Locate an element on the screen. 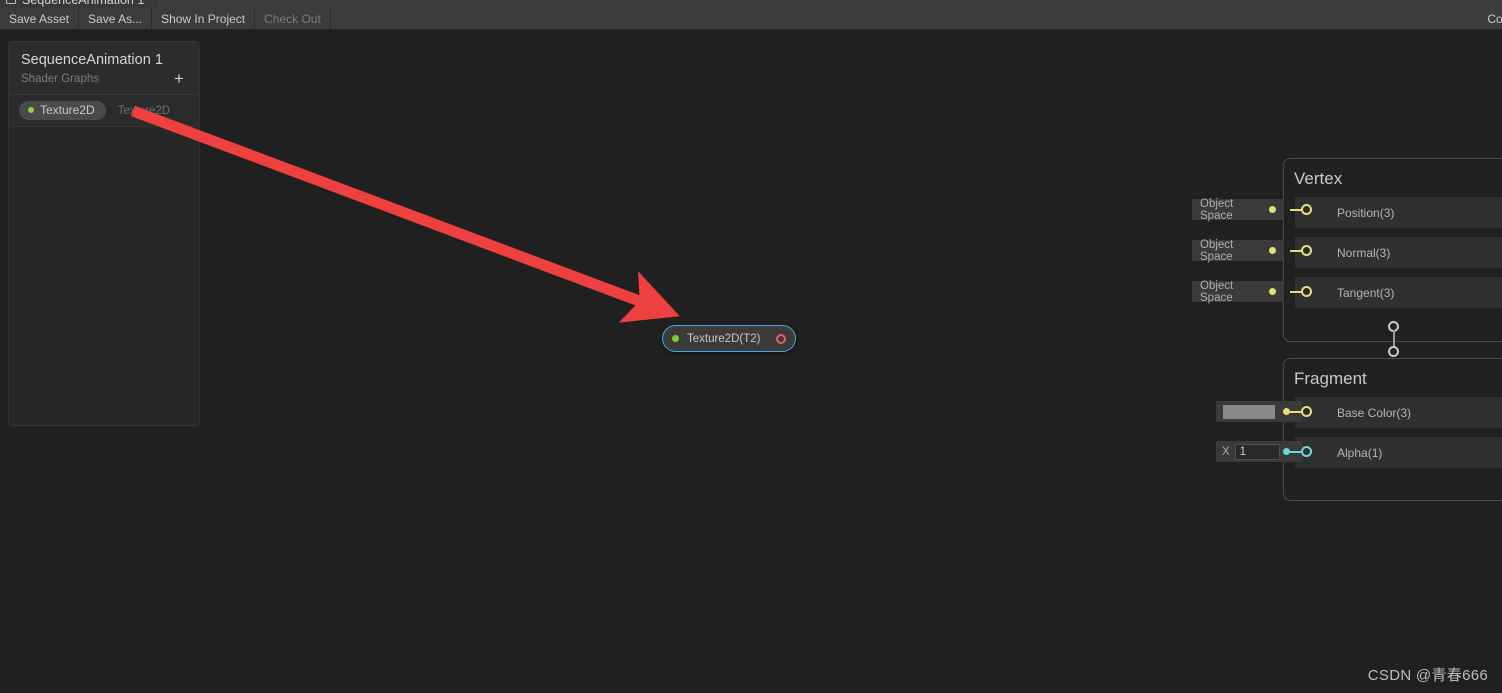  node-input-port-icon is located at coordinates (675, 338).